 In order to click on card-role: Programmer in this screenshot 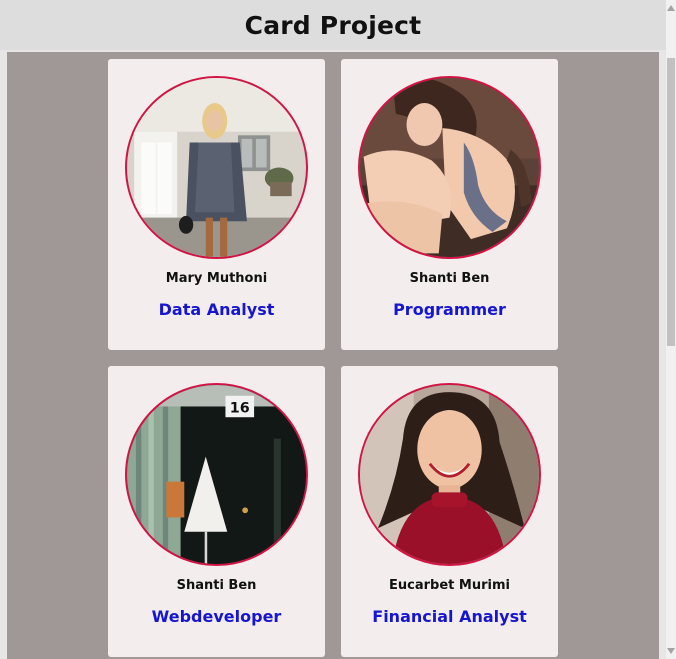, I will do `click(449, 309)`.